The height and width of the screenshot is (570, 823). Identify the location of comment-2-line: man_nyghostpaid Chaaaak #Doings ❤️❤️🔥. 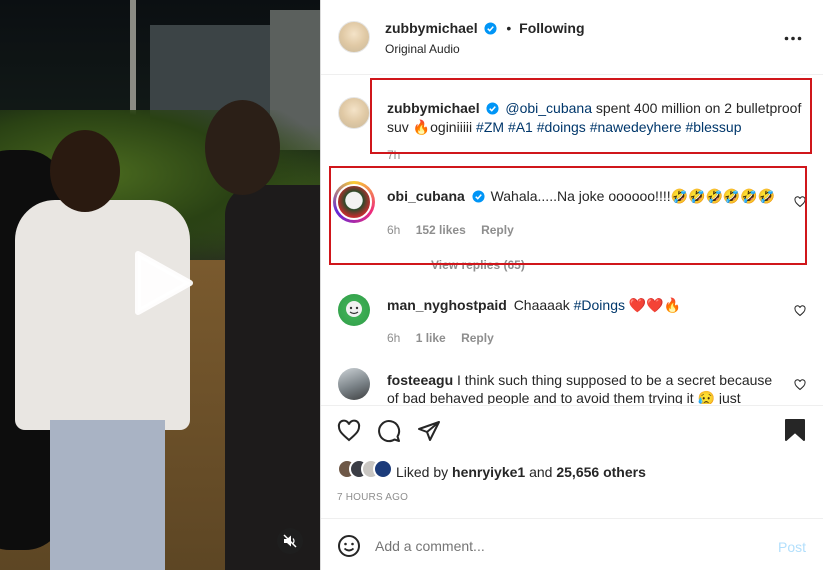
(534, 305).